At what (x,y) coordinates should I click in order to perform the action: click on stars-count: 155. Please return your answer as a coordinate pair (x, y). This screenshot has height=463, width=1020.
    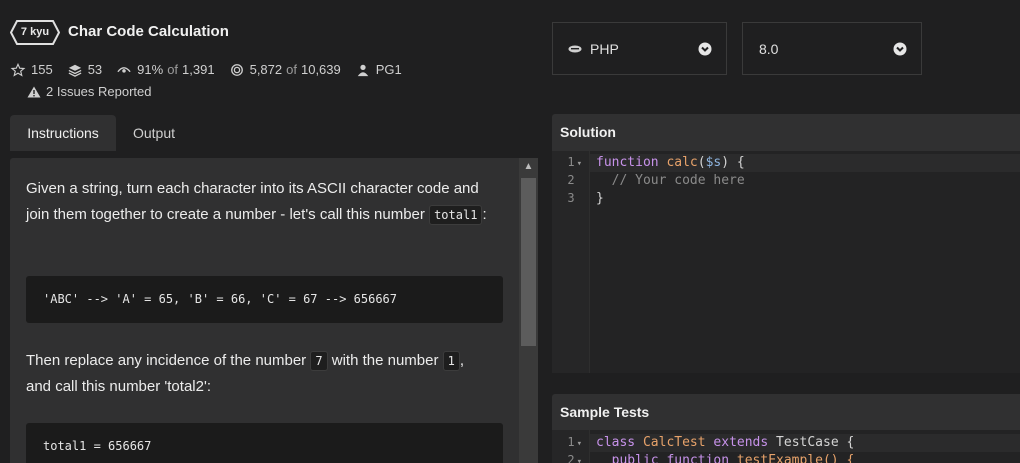
    Looking at the image, I should click on (42, 69).